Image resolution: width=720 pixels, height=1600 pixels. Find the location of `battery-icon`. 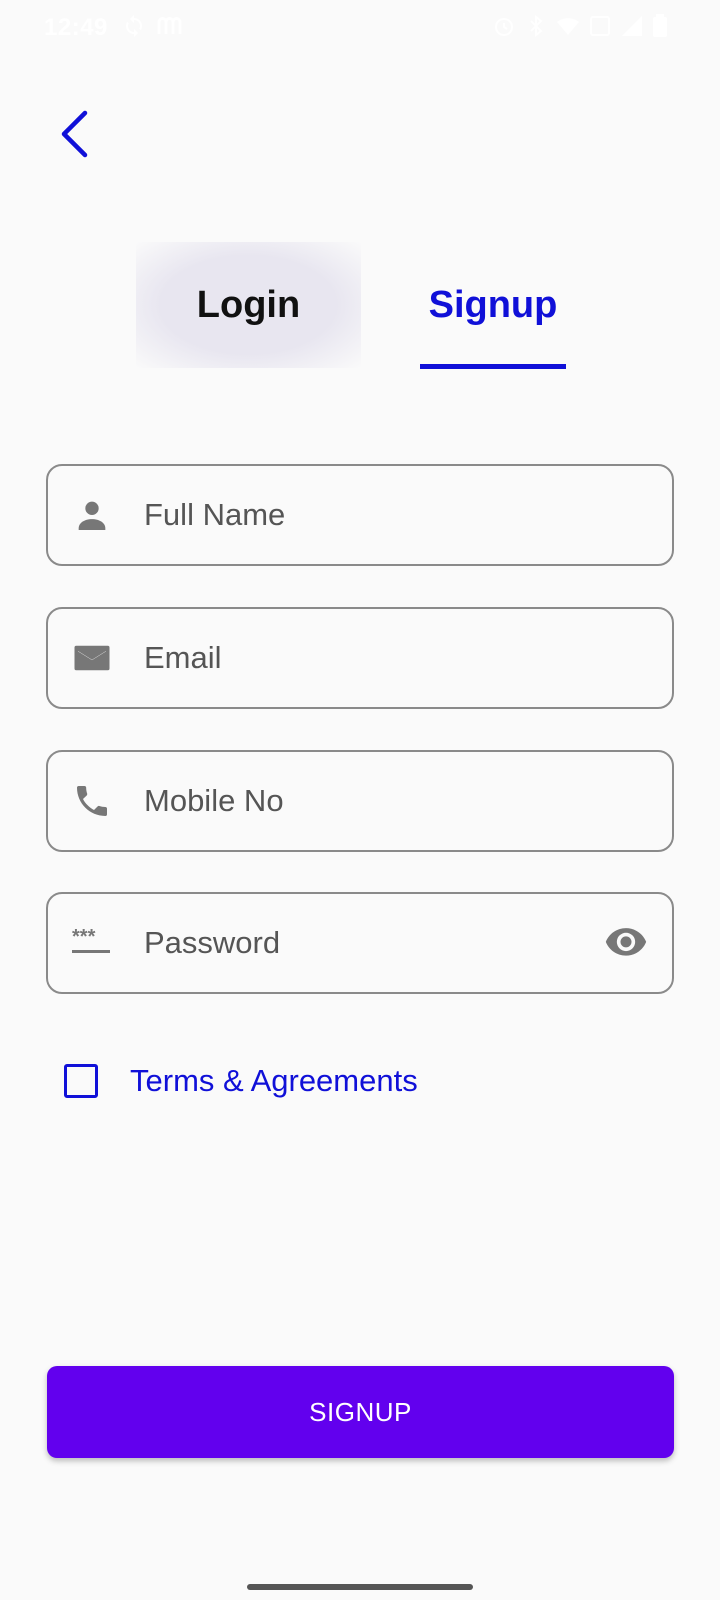

battery-icon is located at coordinates (664, 26).